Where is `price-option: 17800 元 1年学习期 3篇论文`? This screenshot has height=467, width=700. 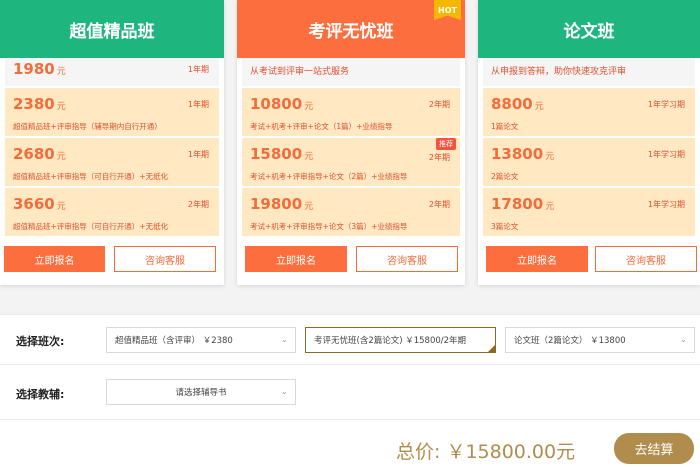 price-option: 17800 元 1年学习期 3篇论文 is located at coordinates (589, 212).